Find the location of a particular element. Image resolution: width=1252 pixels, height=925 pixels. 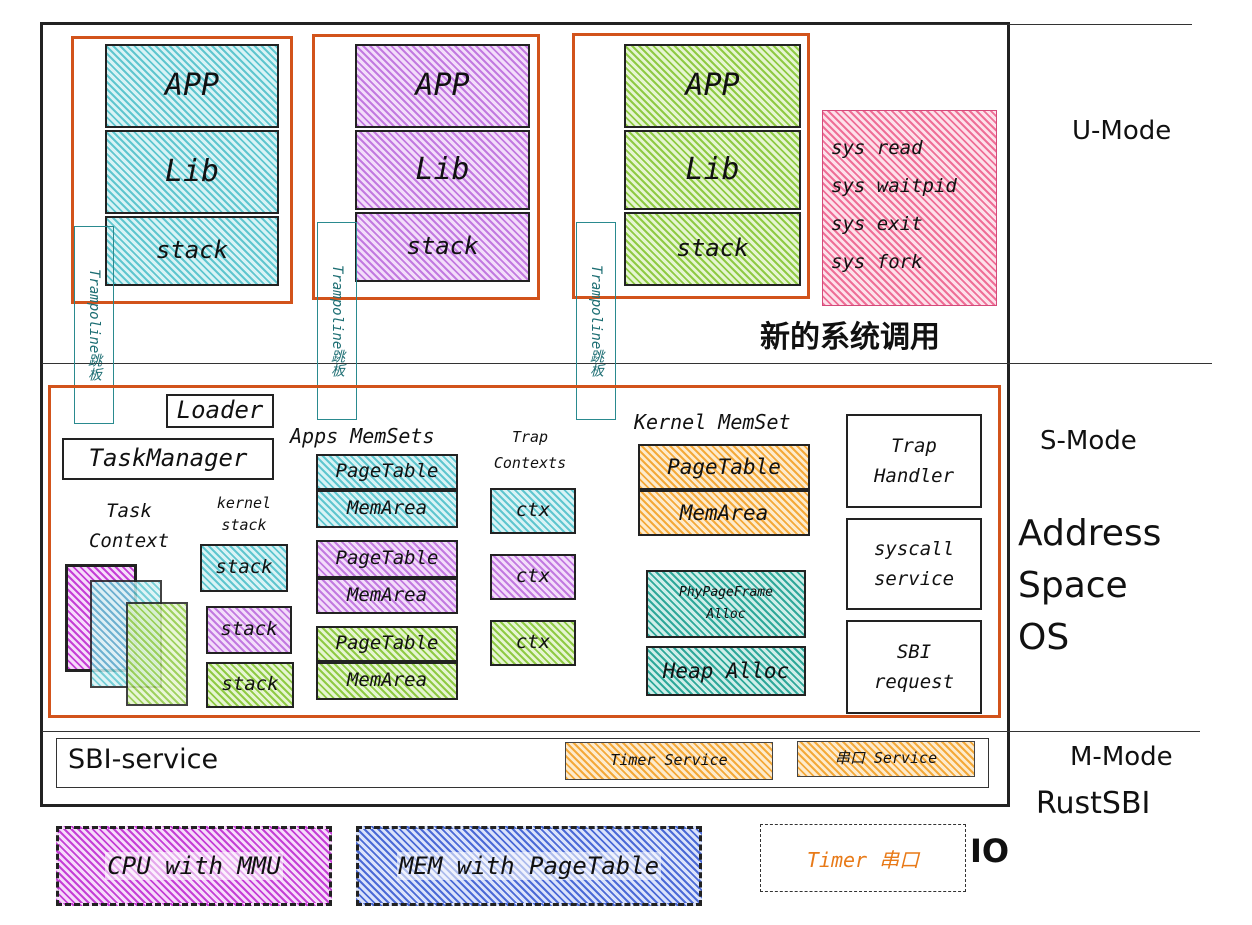

syscall-read: sys read is located at coordinates (877, 148).